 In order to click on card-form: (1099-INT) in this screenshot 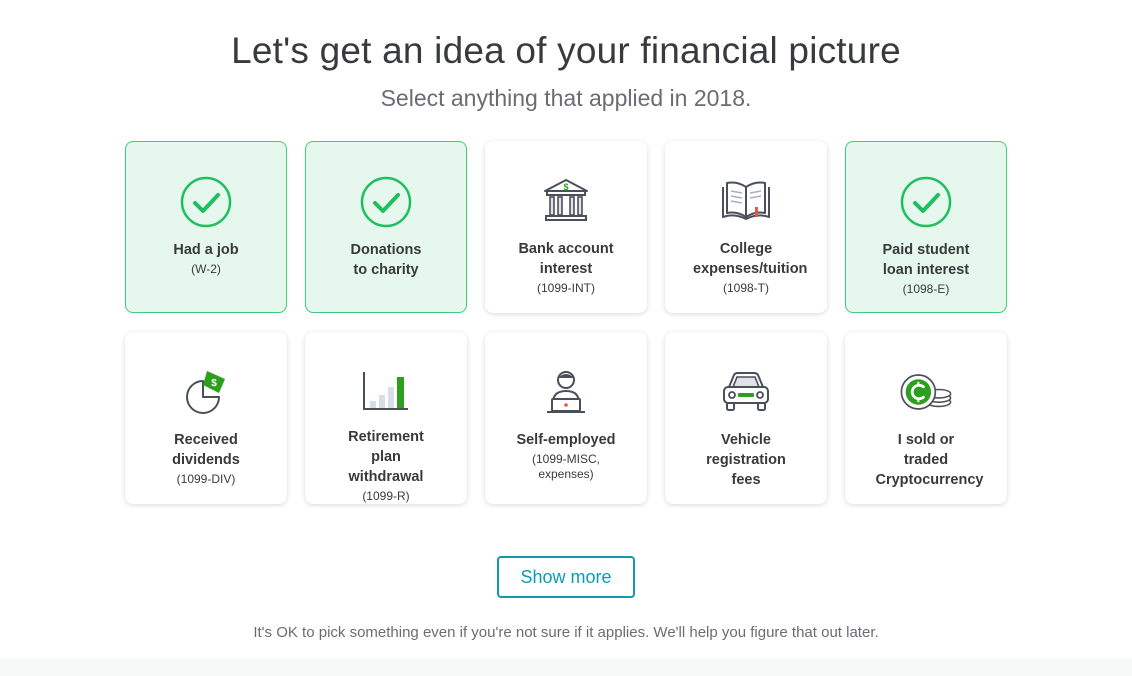, I will do `click(565, 288)`.